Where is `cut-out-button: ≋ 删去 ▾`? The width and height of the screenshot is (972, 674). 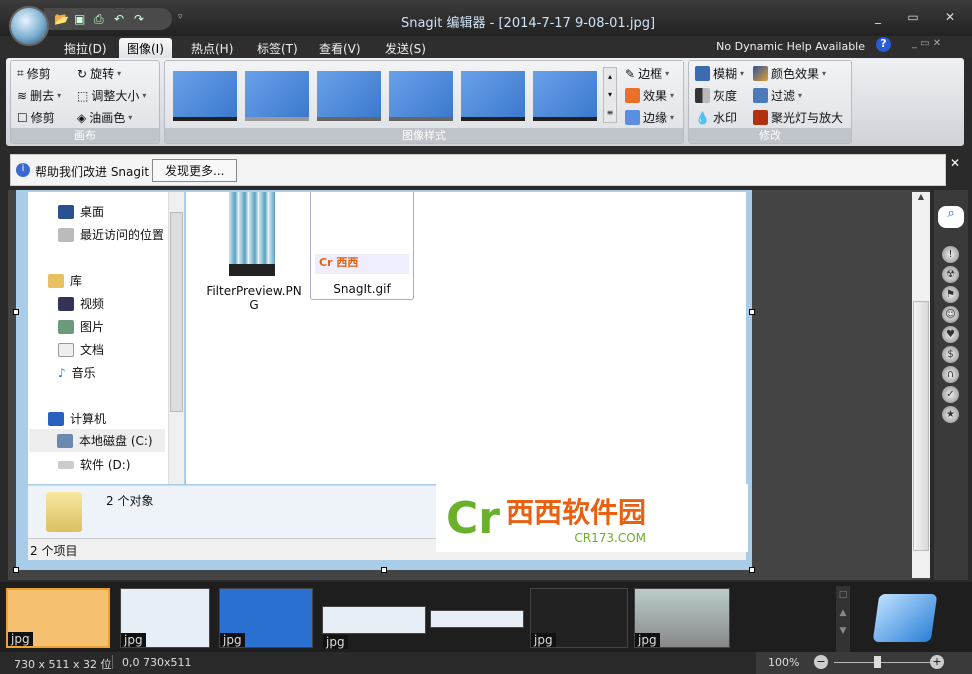
cut-out-button: ≋ 删去 ▾ is located at coordinates (39, 95).